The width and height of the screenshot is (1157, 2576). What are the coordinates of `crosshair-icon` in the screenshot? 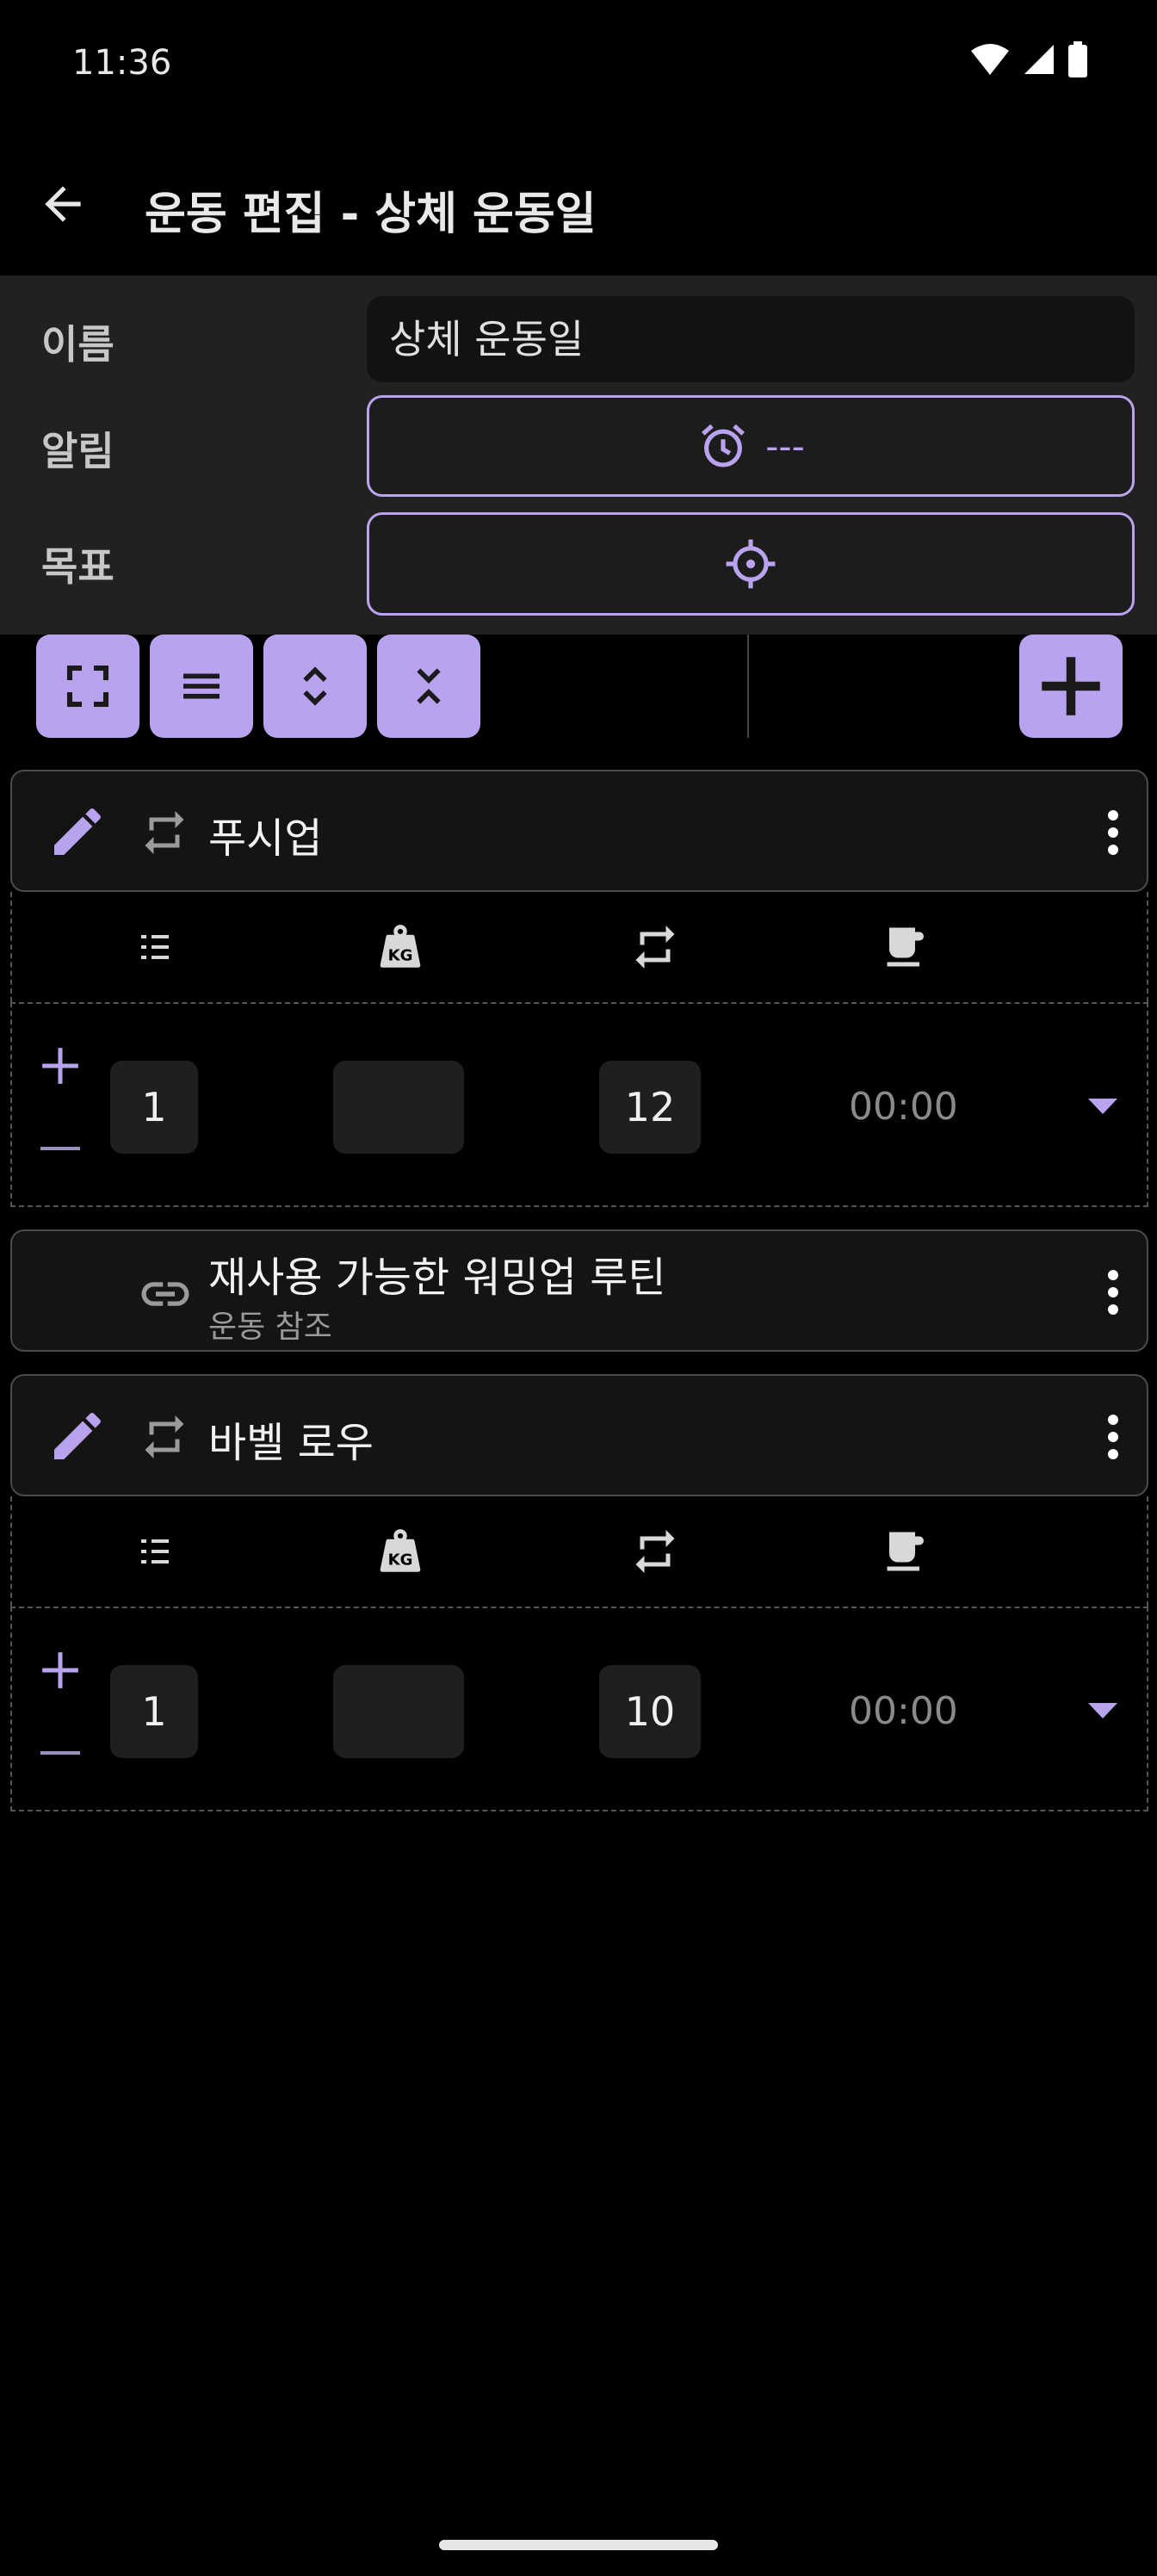 It's located at (751, 564).